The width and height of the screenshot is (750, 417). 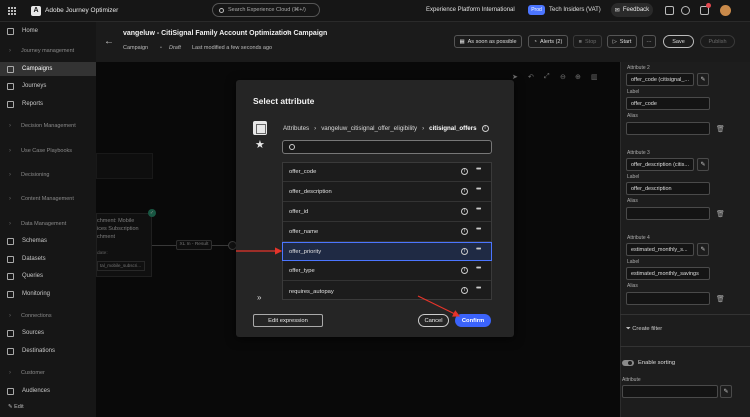 I want to click on annotation-arrow-to-confirm, so click(x=439, y=306).